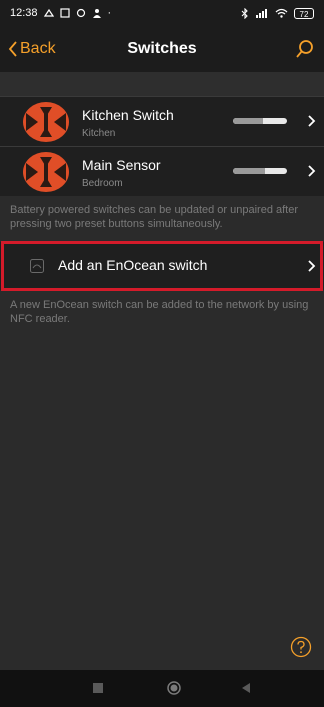 This screenshot has width=324, height=707. What do you see at coordinates (81, 13) in the screenshot?
I see `alarm-icon` at bounding box center [81, 13].